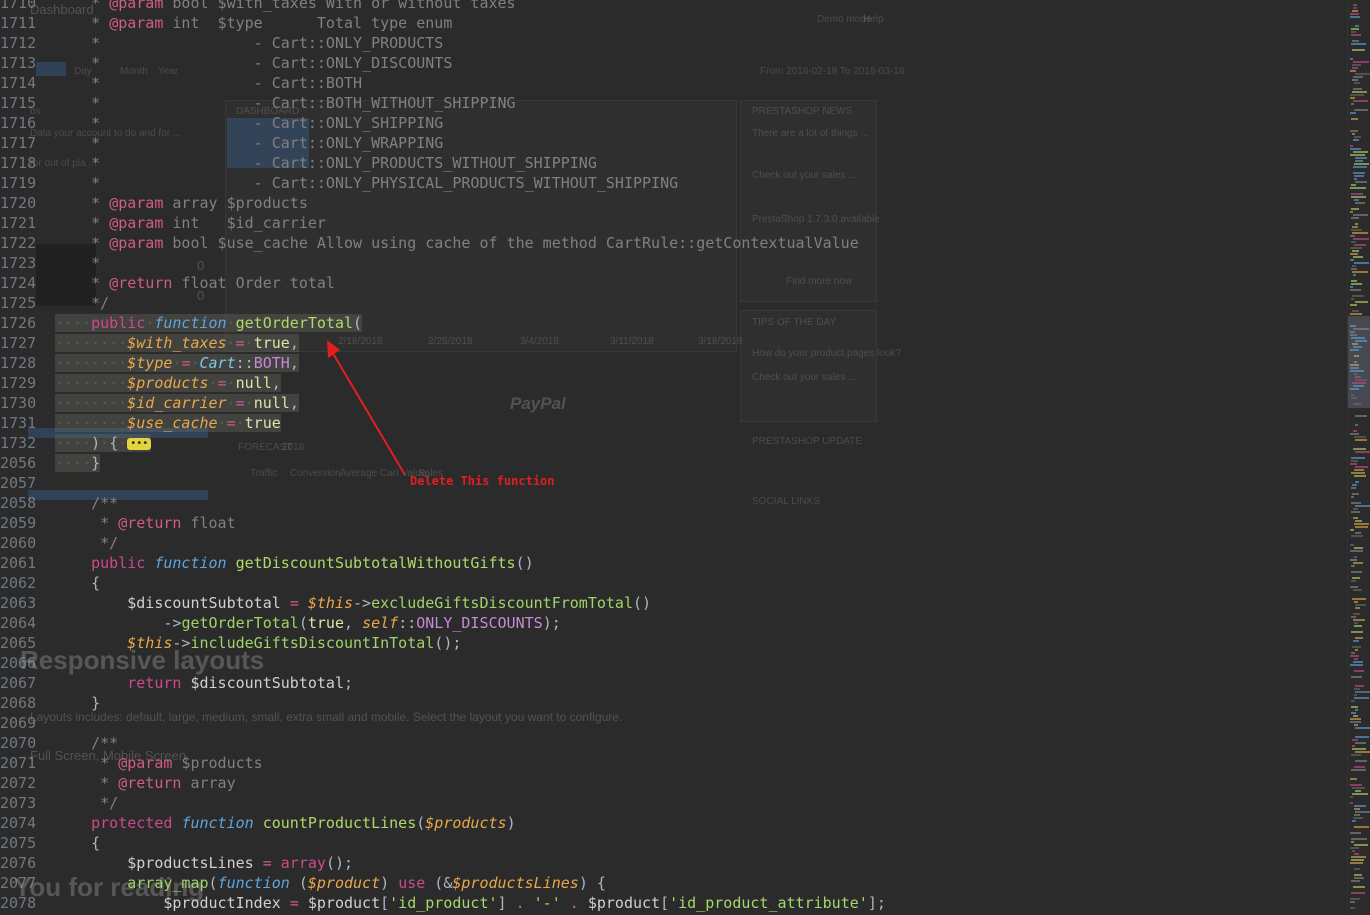  I want to click on code-text: * - Cart::ONLY_PRODUCTS, so click(249, 43).